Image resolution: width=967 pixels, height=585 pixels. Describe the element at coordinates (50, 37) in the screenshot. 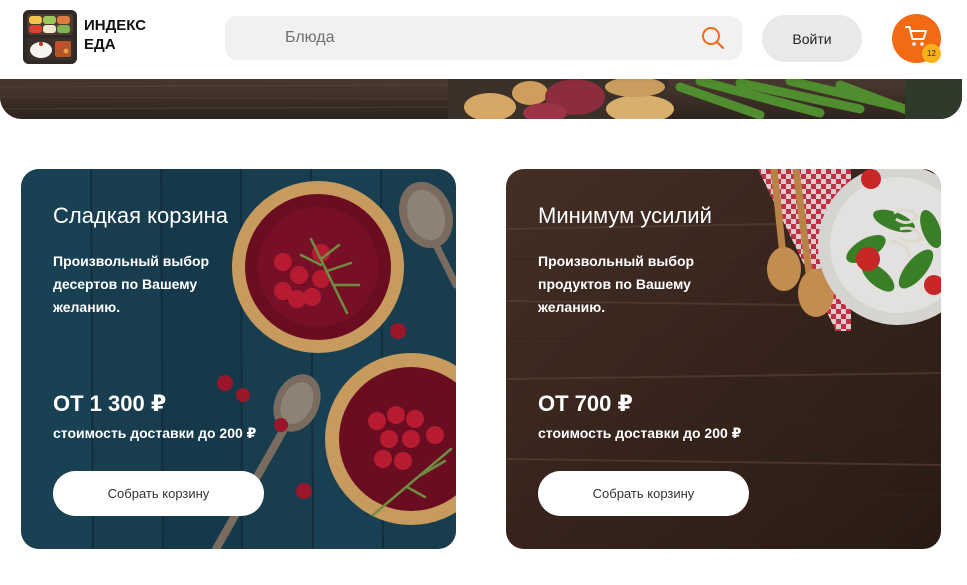

I see `logo-image` at that location.